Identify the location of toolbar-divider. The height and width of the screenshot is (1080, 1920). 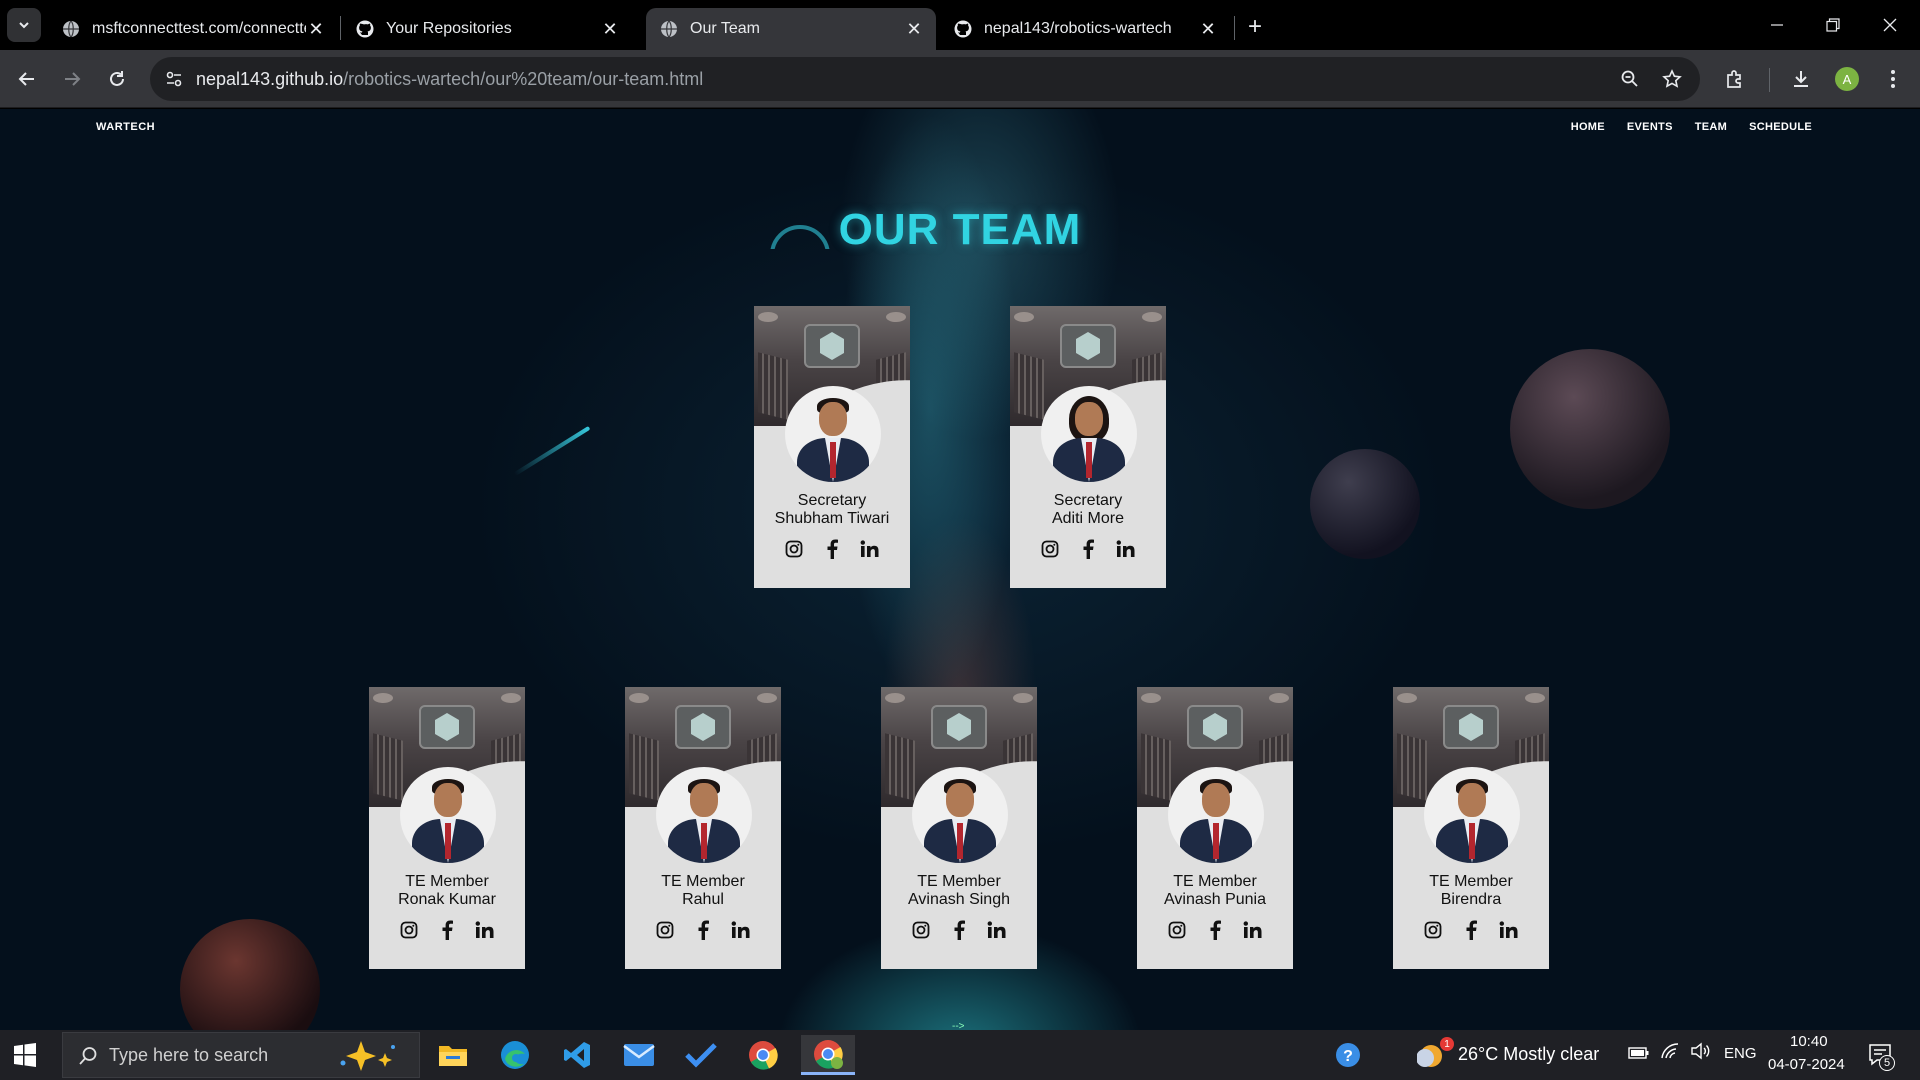
(1769, 80).